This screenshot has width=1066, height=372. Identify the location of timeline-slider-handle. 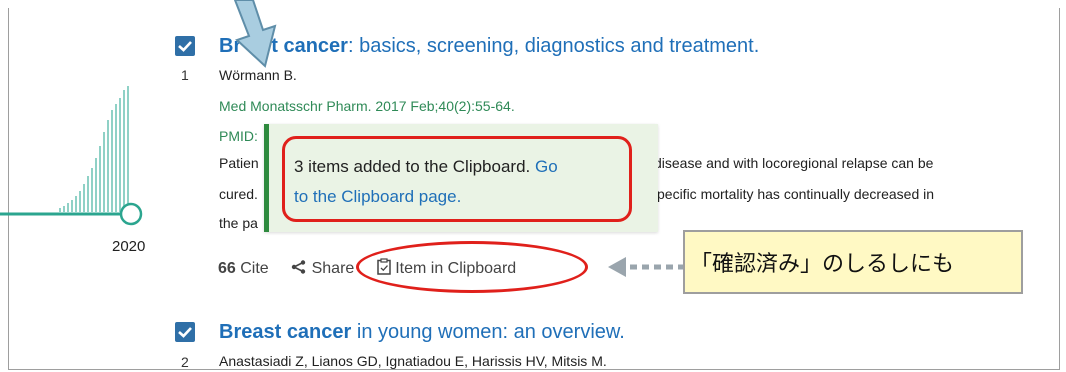
(131, 214).